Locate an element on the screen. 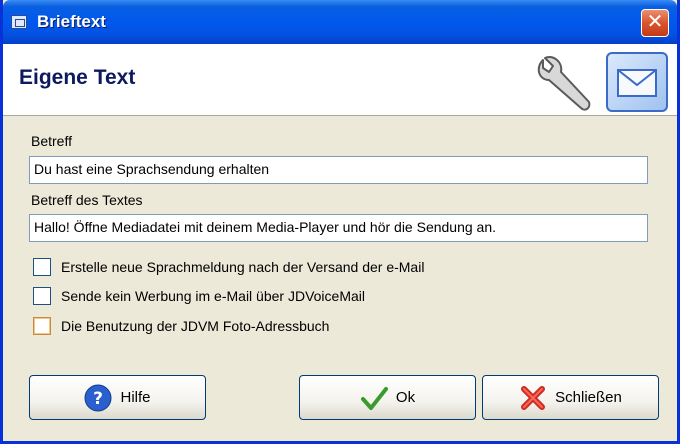 The image size is (680, 444). option-photo-addressbook: Die Benutzung der JDVM Foto-Adressbuch is located at coordinates (181, 326).